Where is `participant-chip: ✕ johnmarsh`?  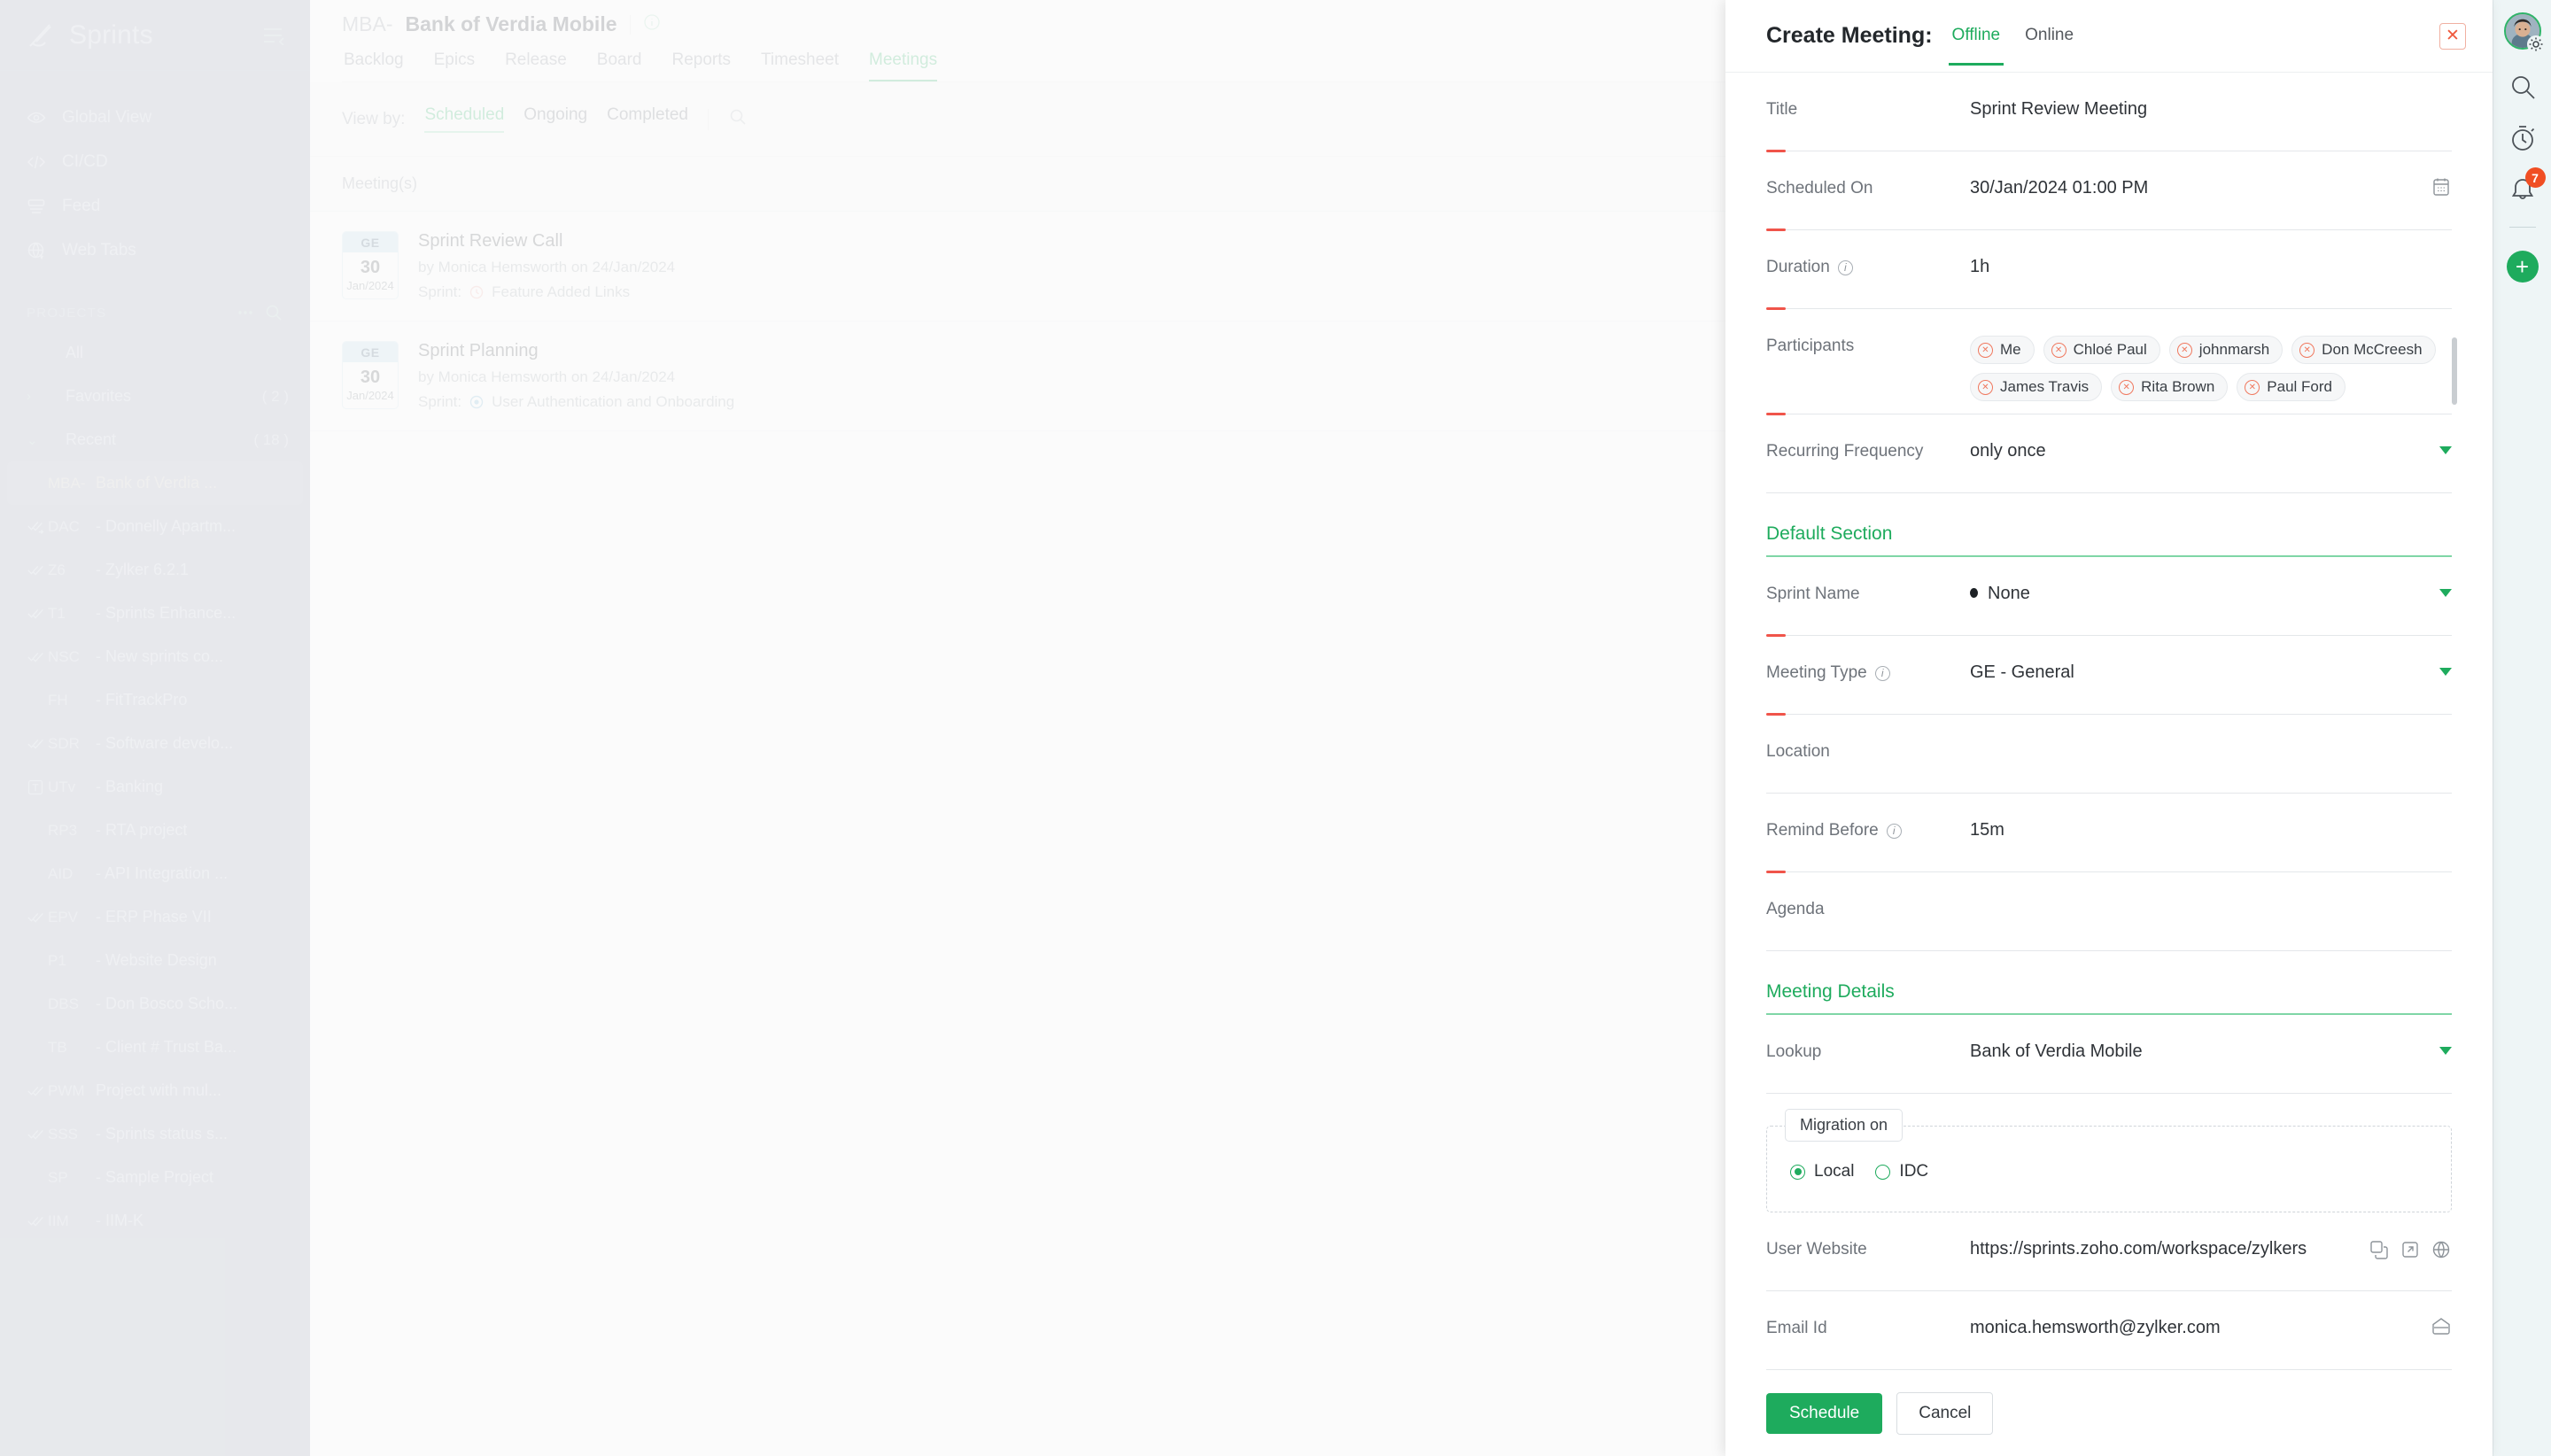 participant-chip: ✕ johnmarsh is located at coordinates (2225, 350).